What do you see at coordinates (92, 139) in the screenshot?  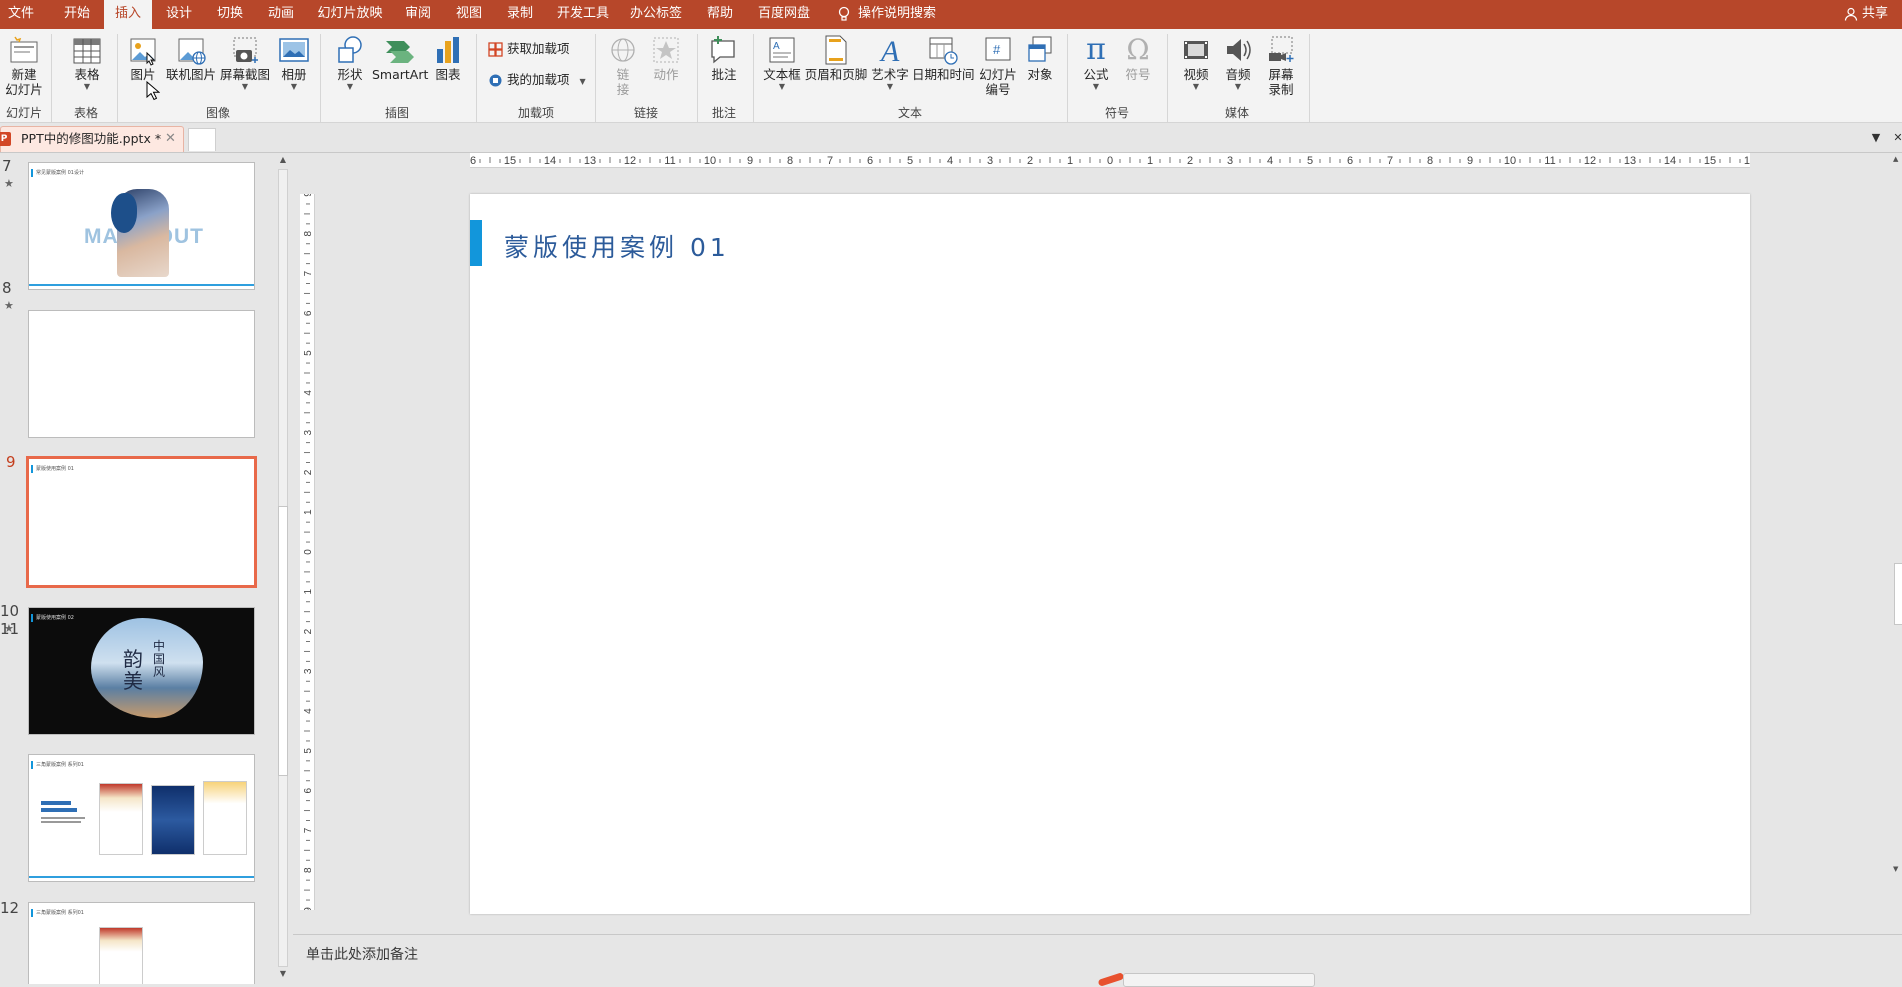 I see `document-tab: P PPT中的修图功能.pptx * ✕` at bounding box center [92, 139].